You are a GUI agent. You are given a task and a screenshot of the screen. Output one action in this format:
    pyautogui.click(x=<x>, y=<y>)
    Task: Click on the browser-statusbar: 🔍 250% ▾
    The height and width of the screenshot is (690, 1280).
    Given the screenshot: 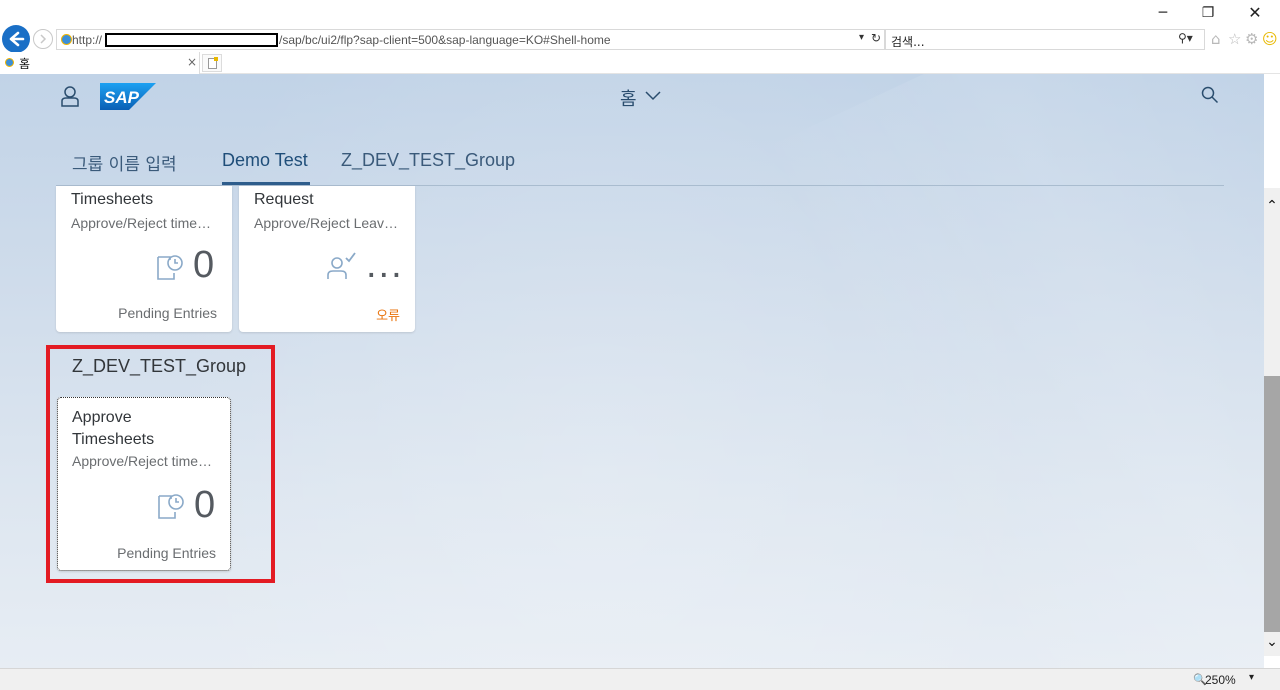 What is the action you would take?
    pyautogui.click(x=640, y=679)
    